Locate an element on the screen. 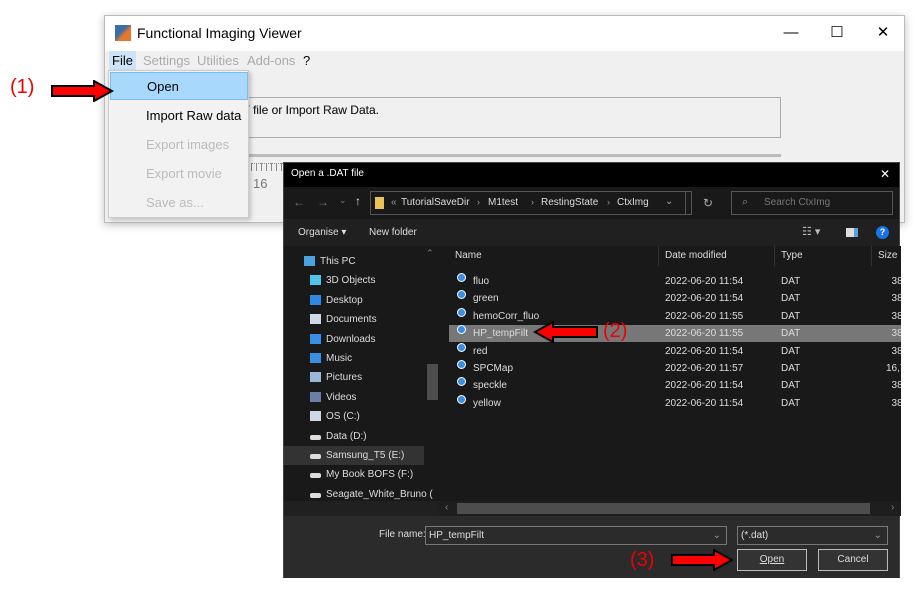 The width and height of the screenshot is (924, 598). nav-item: Seagate_White_Bruno ( is located at coordinates (358, 493).